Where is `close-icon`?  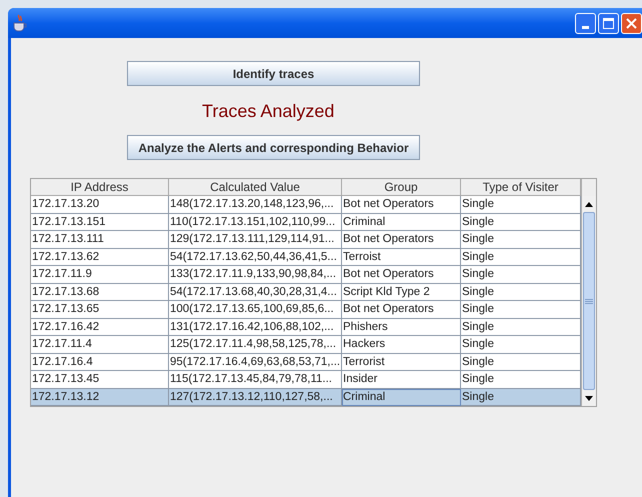
close-icon is located at coordinates (631, 23).